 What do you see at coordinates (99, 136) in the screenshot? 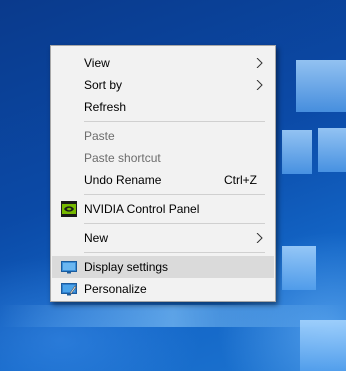
I see `menu-item-label: Paste` at bounding box center [99, 136].